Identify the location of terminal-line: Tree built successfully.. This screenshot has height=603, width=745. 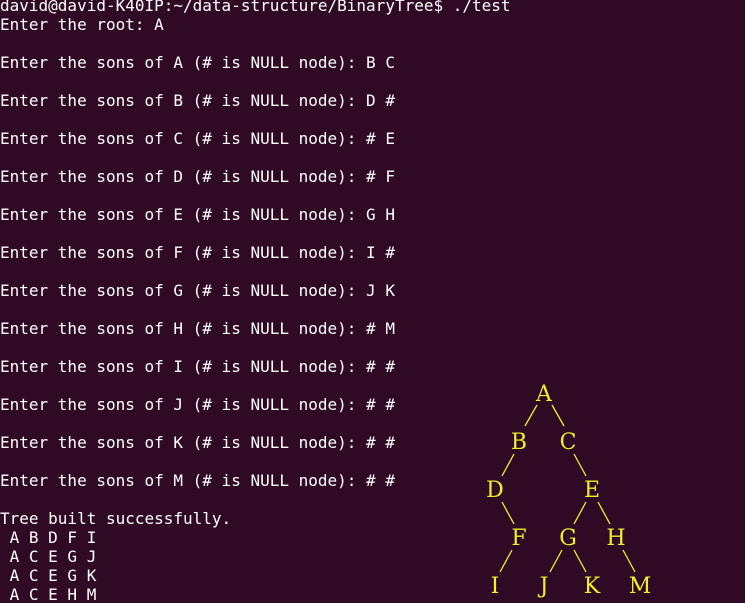
(116, 518).